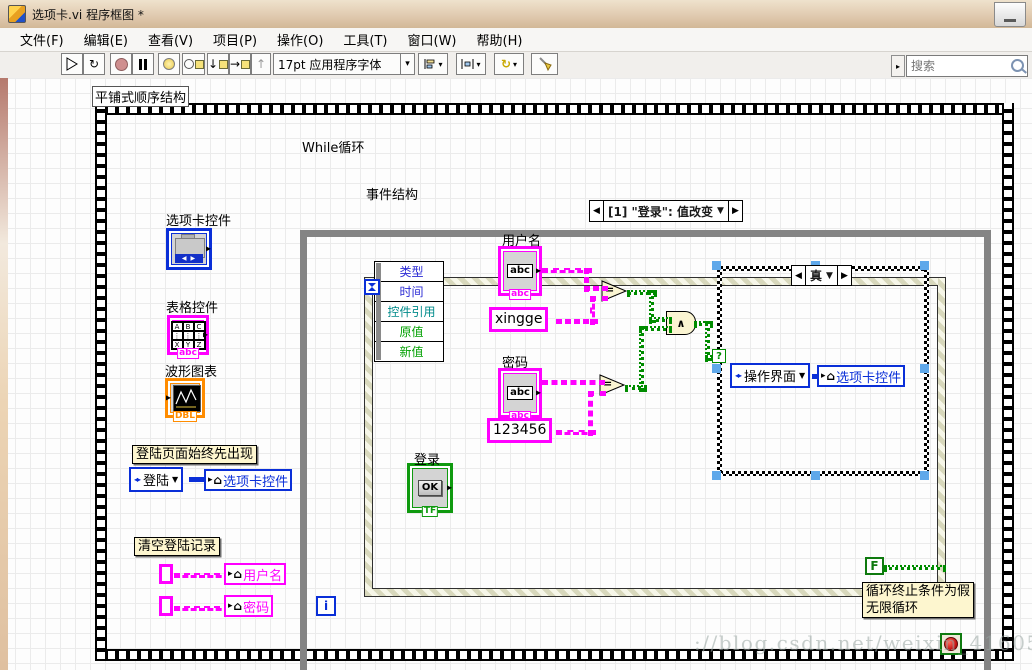 Image resolution: width=1032 pixels, height=670 pixels. What do you see at coordinates (520, 430) in the screenshot?
I see `password-value-constant: 123456` at bounding box center [520, 430].